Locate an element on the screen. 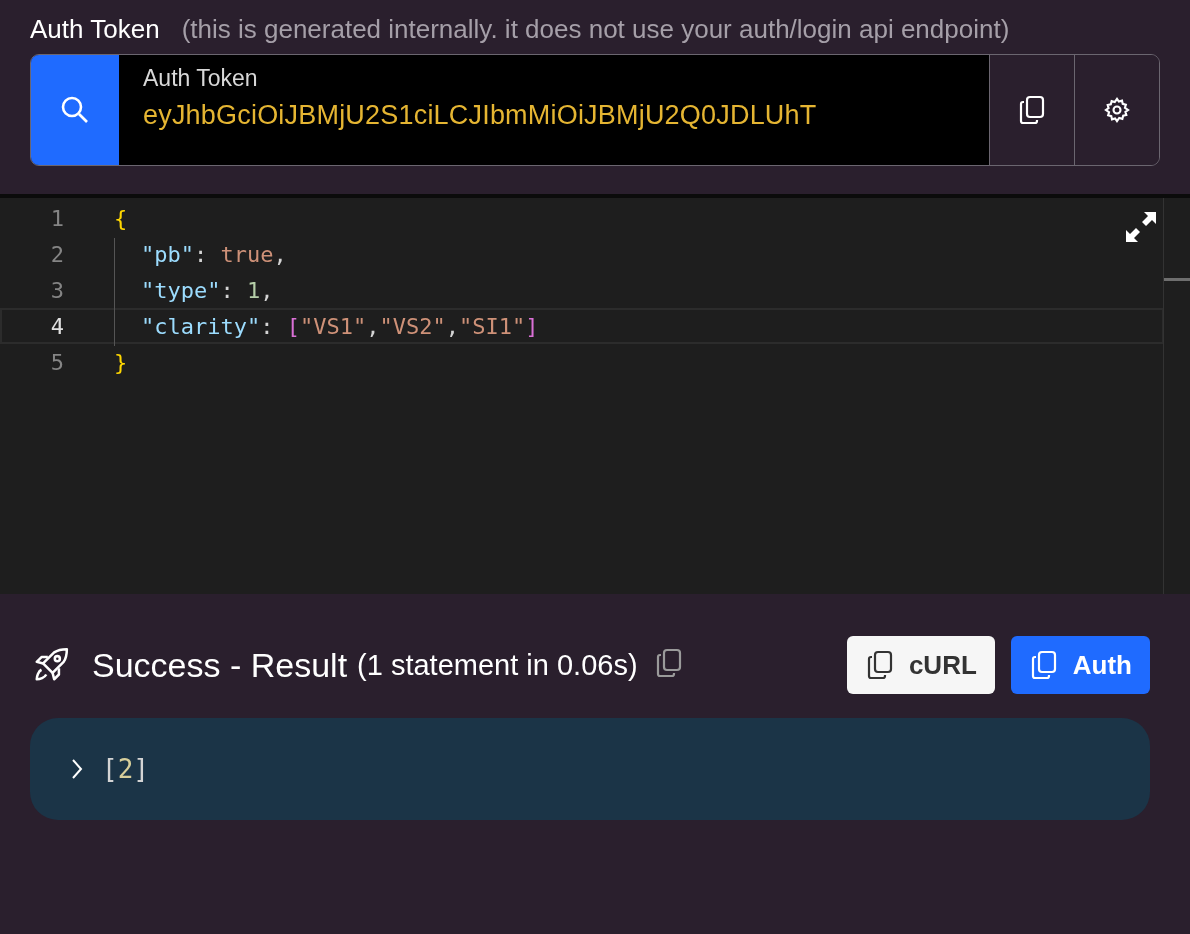 The image size is (1190, 934). chevron-right-icon is located at coordinates (77, 769).